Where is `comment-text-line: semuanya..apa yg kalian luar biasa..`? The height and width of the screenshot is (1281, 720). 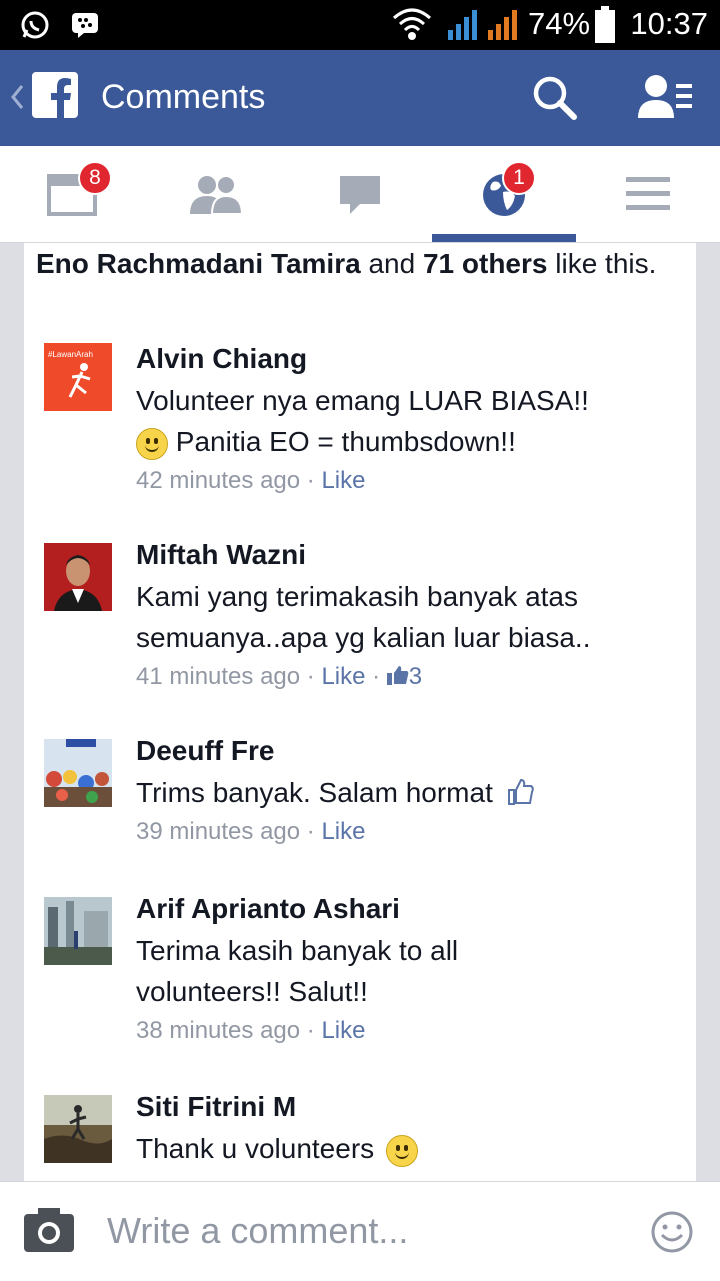 comment-text-line: semuanya..apa yg kalian luar biasa.. is located at coordinates (363, 637).